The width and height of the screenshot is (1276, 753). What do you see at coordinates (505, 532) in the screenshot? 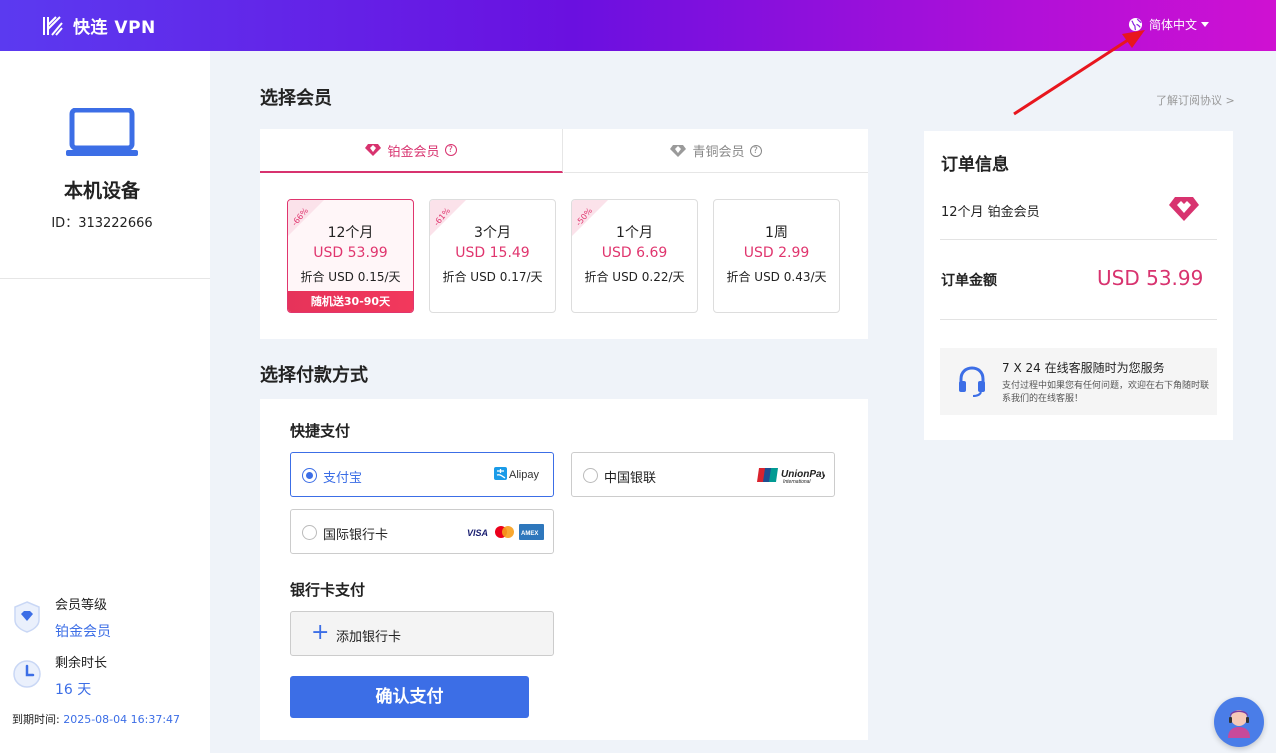
I see `card-brands-icon: VISA AMEX` at bounding box center [505, 532].